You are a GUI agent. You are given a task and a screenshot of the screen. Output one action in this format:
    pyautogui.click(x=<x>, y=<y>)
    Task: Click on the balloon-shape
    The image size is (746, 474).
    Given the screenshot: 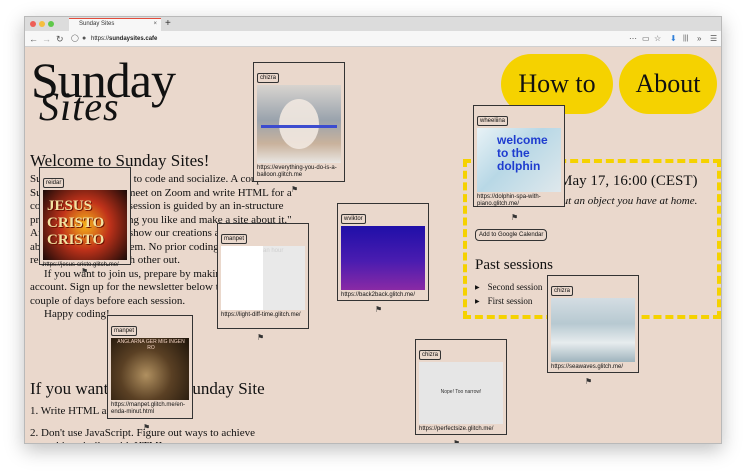 What is the action you would take?
    pyautogui.click(x=299, y=124)
    